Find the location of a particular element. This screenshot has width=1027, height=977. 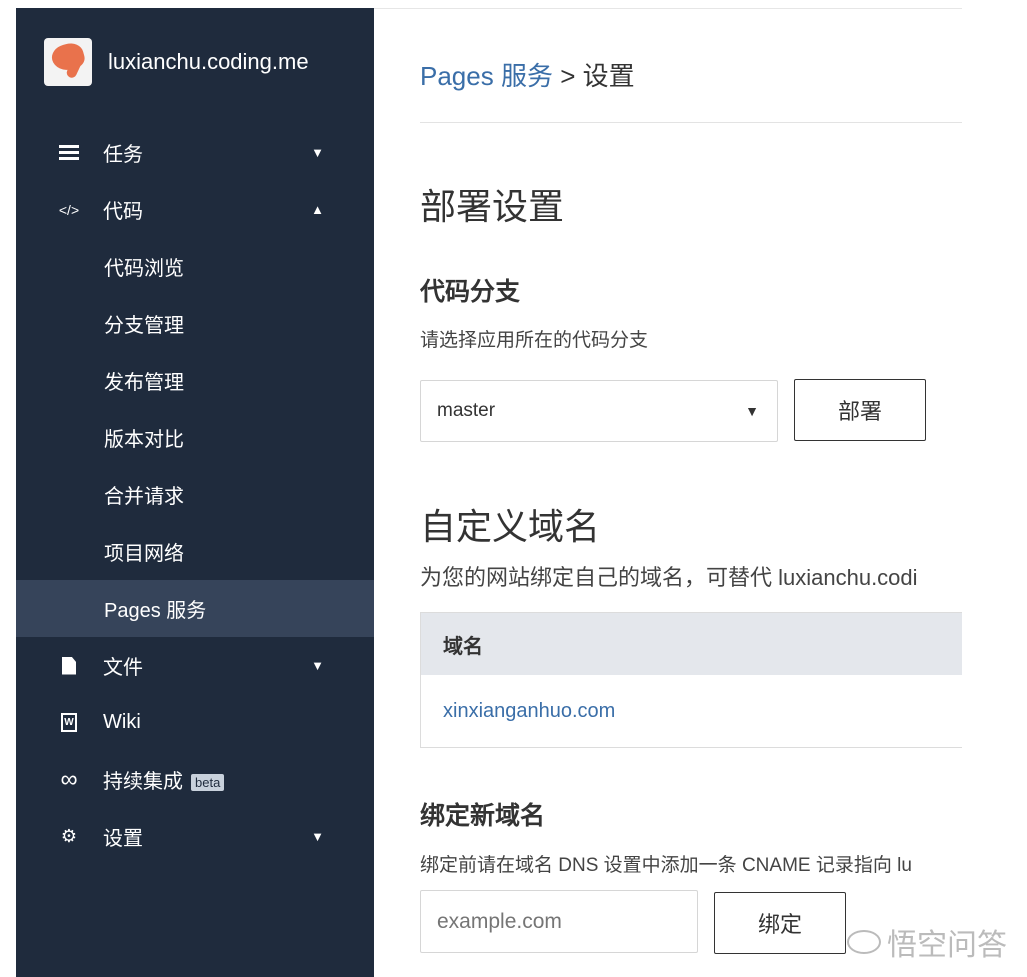

sidebar-item-label: 版本对比 is located at coordinates (144, 440).